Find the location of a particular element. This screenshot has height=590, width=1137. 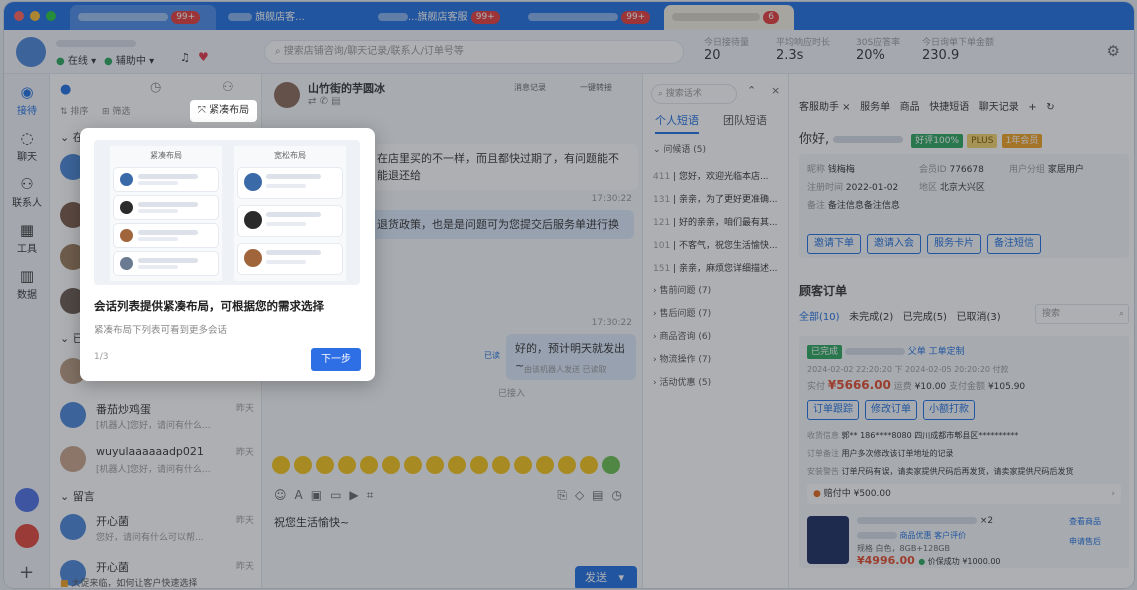

message-bubble-in: 在店里买的不一样，而且都快过期了，有问题能不能退还给 is located at coordinates (503, 167).